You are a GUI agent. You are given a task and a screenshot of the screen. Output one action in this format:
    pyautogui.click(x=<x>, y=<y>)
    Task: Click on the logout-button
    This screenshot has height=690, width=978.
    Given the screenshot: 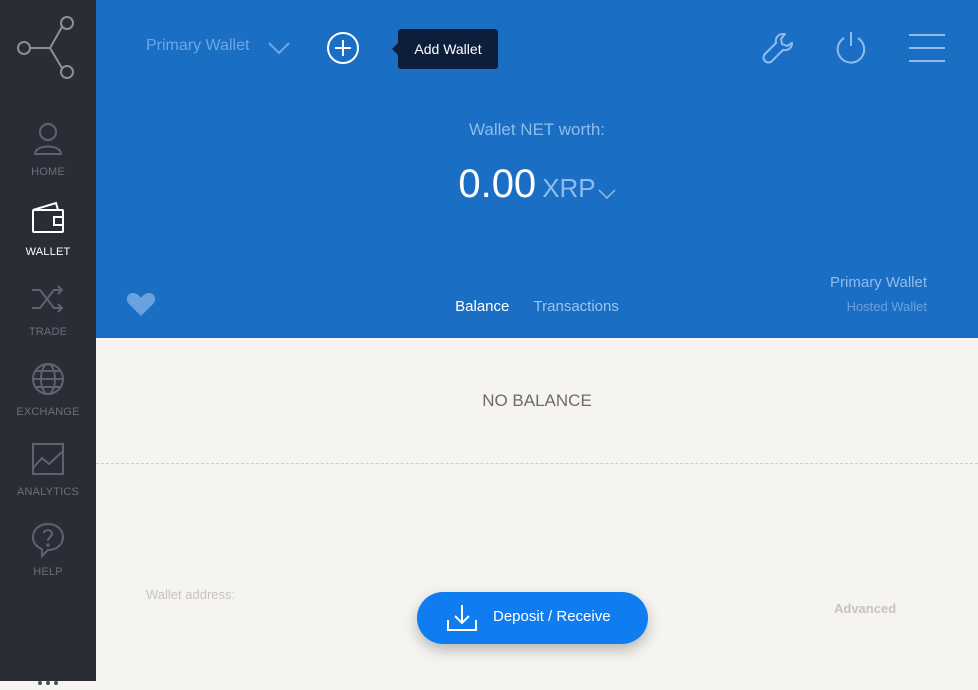 What is the action you would take?
    pyautogui.click(x=851, y=48)
    